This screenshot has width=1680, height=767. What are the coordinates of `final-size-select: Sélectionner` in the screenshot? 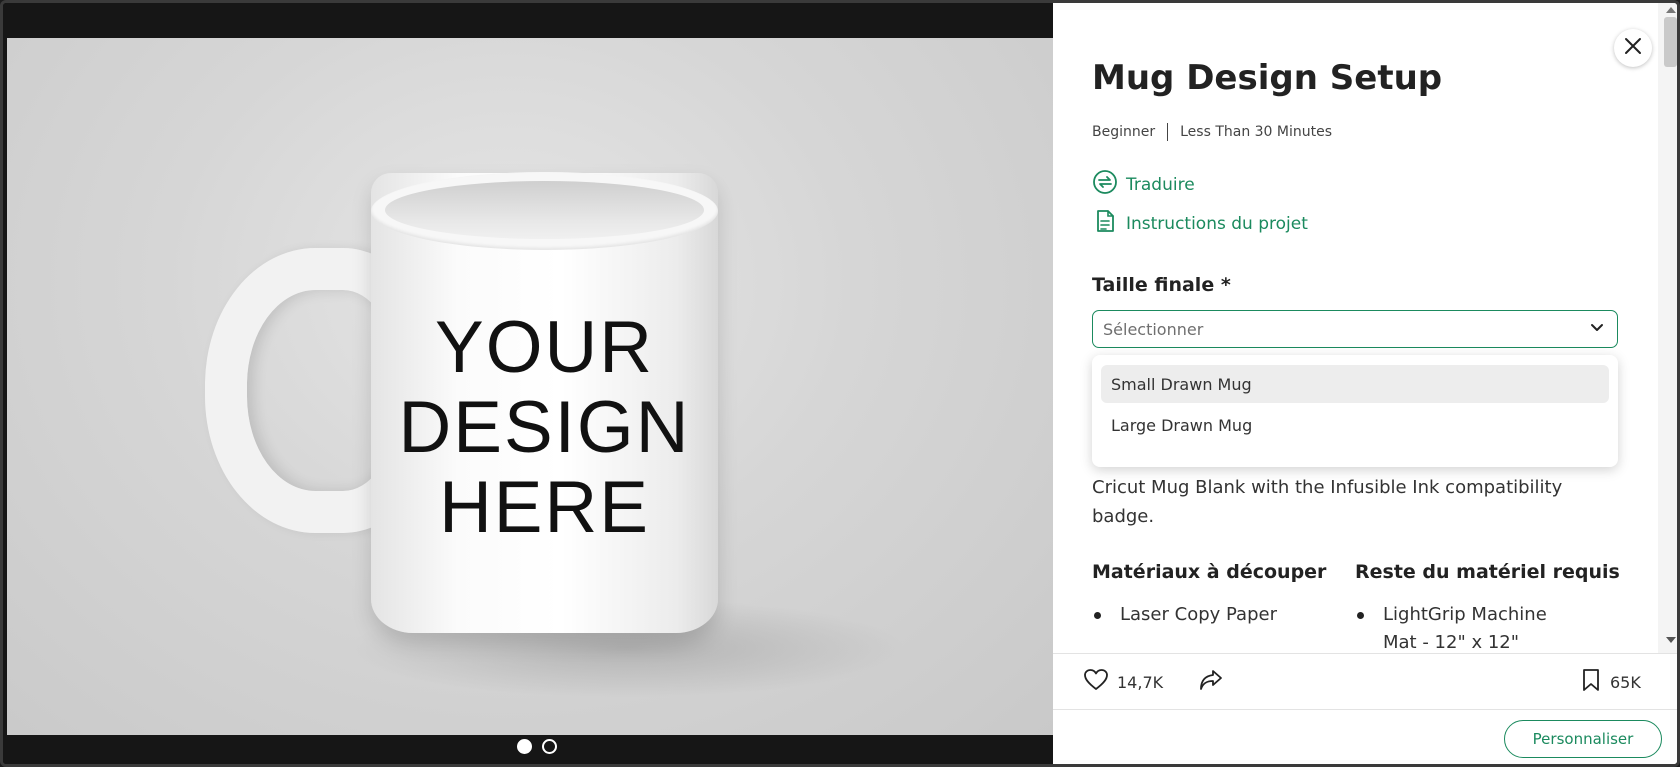 It's located at (1355, 329).